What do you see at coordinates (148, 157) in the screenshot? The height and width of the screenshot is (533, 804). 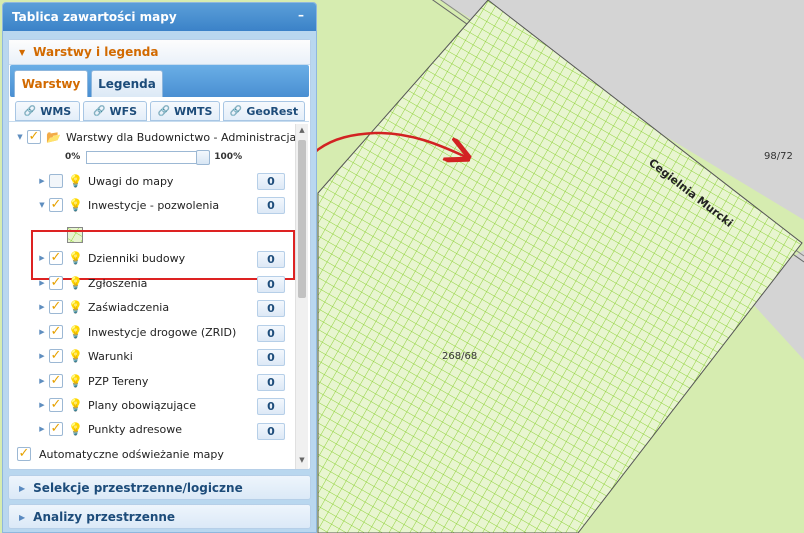 I see `opacity-slider` at bounding box center [148, 157].